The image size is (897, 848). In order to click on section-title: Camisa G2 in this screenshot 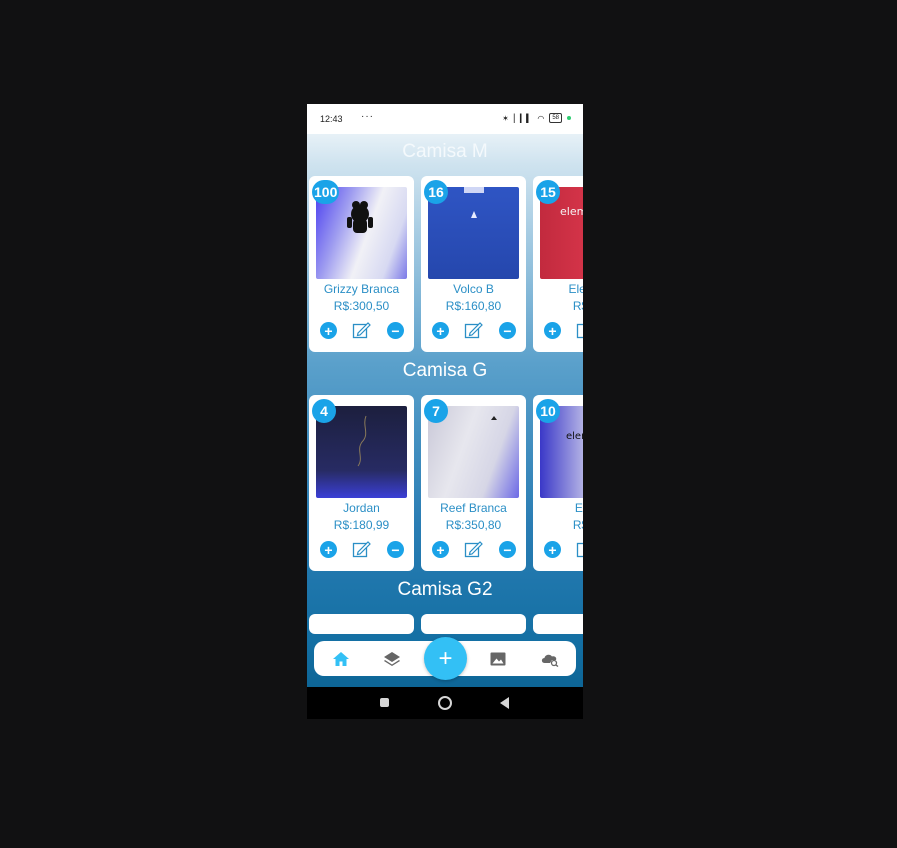, I will do `click(445, 589)`.